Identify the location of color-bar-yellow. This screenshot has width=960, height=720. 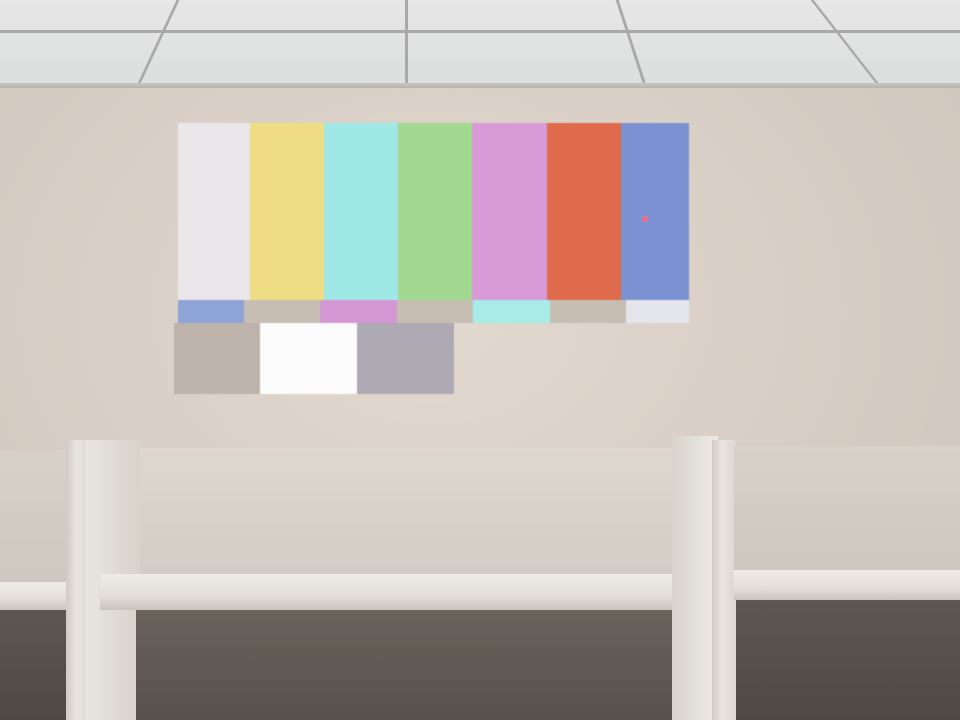
(287, 211).